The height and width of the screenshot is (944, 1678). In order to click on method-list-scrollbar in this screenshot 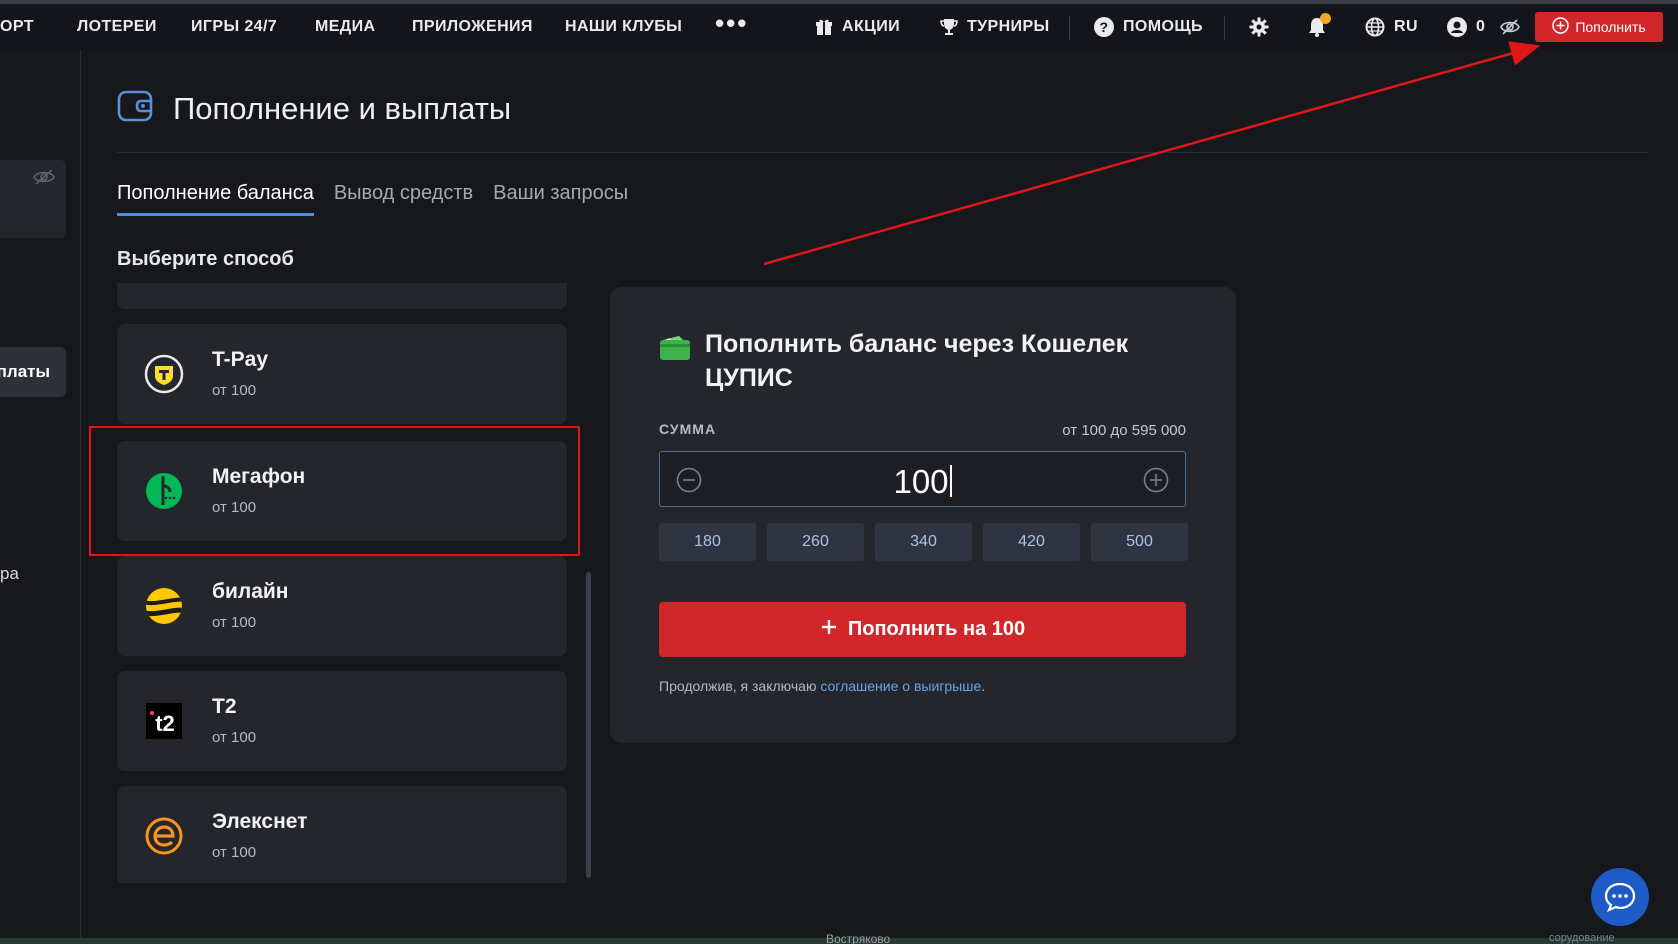, I will do `click(588, 725)`.